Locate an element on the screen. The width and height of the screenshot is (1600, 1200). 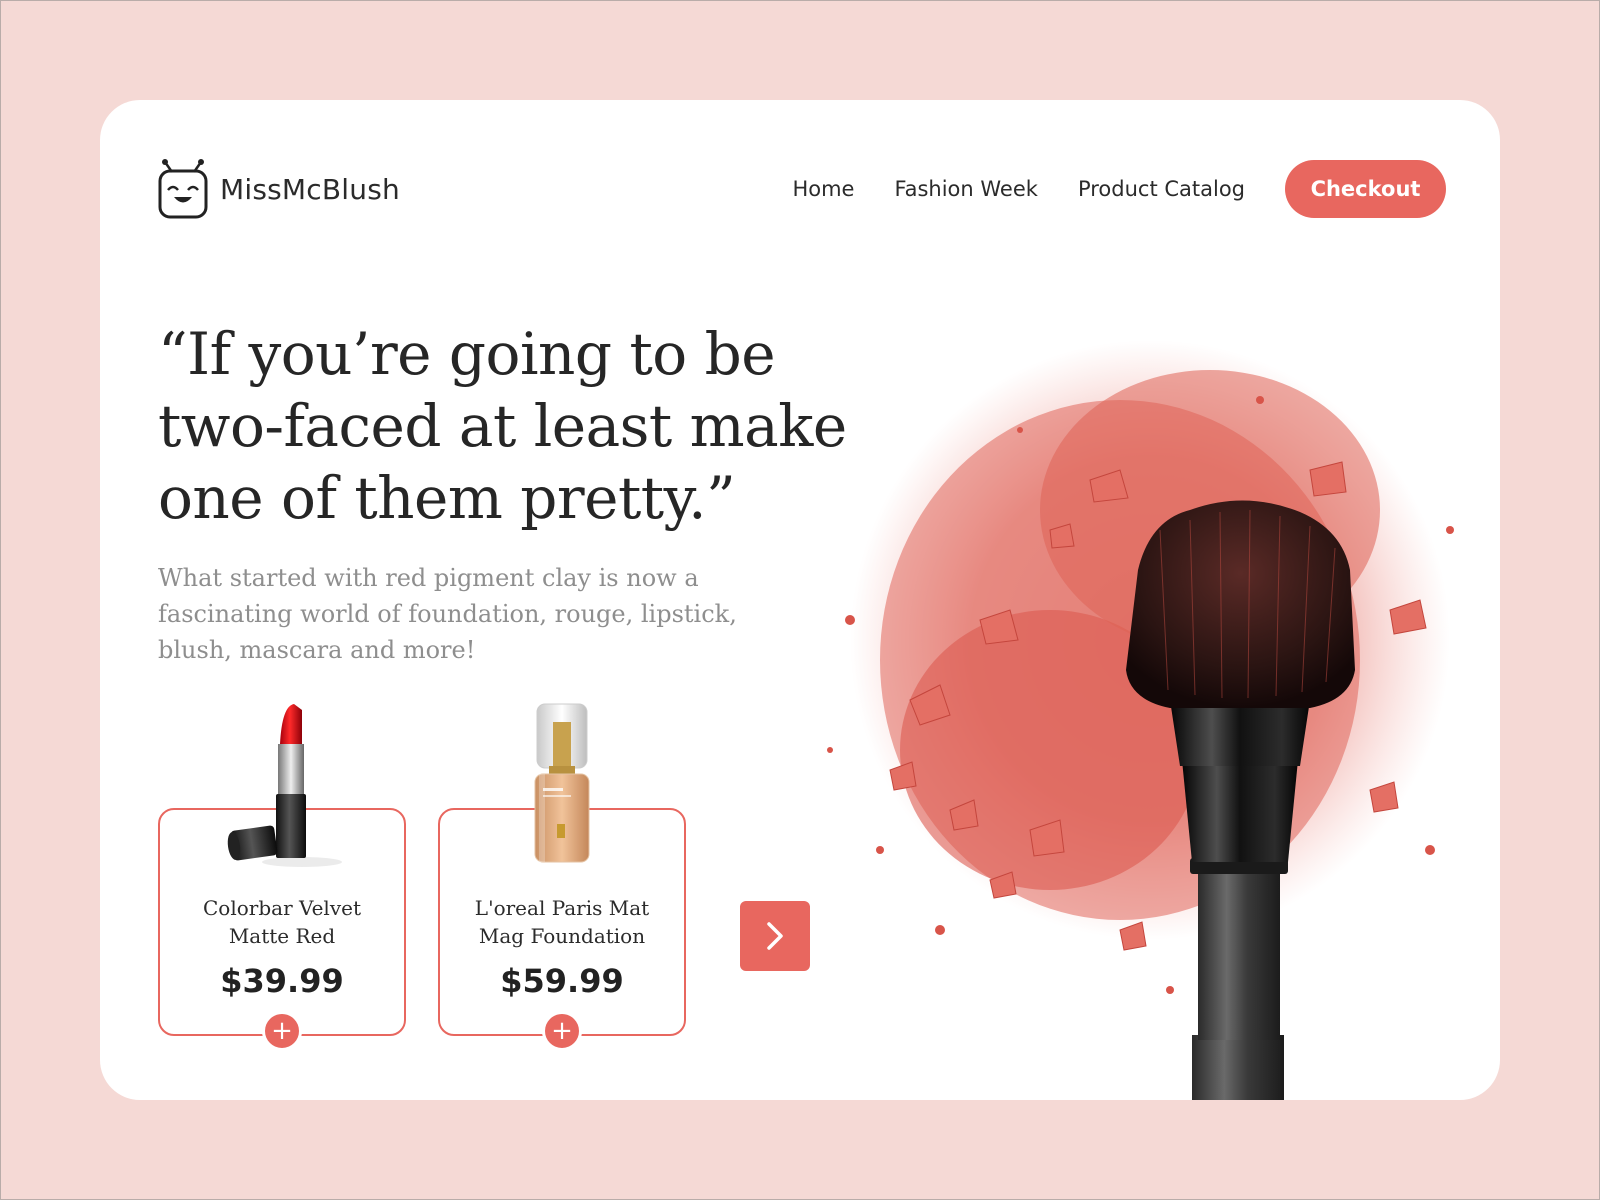
brand-logo: MissMcBlush is located at coordinates (279, 189).